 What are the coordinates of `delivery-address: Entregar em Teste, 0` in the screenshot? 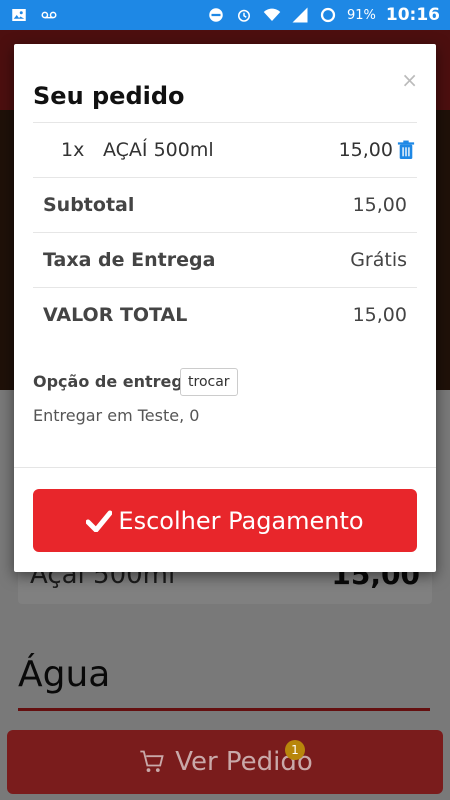 It's located at (116, 415).